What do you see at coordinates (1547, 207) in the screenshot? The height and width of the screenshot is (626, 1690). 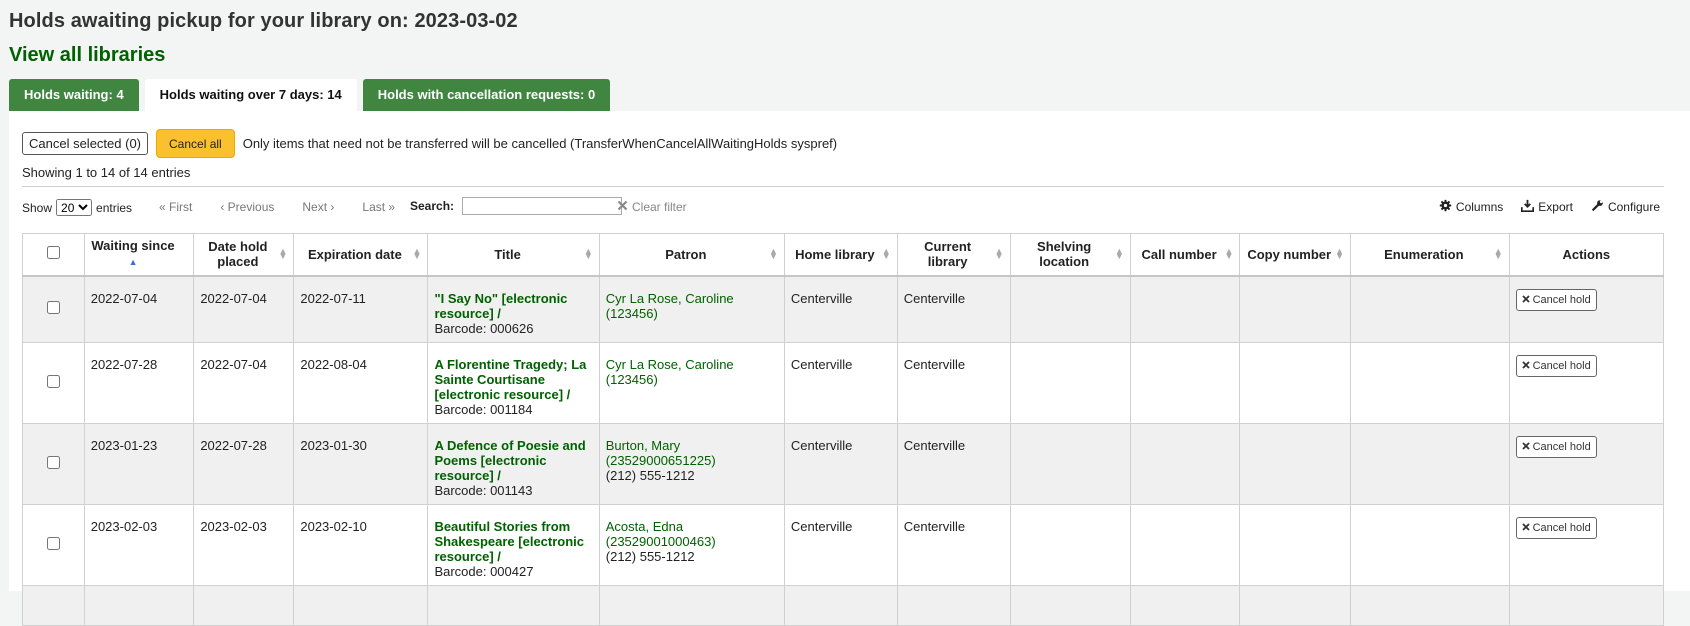 I see `export-button: Export` at bounding box center [1547, 207].